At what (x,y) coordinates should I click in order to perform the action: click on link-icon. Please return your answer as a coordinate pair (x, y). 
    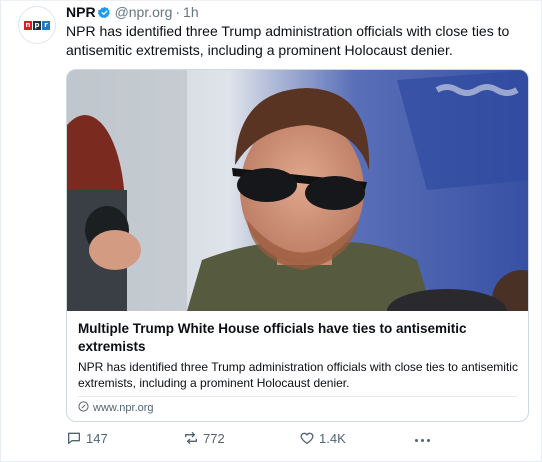
    Looking at the image, I should click on (83, 408).